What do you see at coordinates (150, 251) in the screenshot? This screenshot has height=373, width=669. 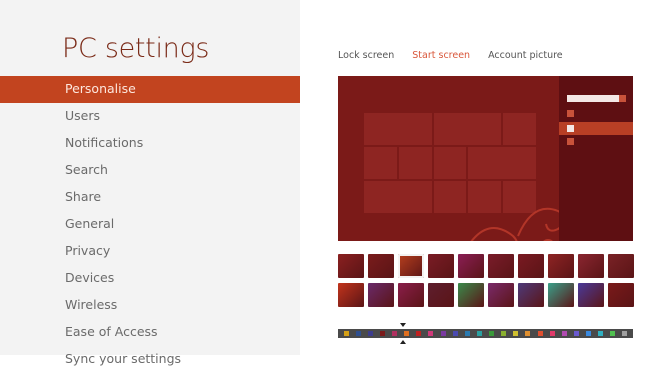 I see `sidebar-item-privacy: Privacy` at bounding box center [150, 251].